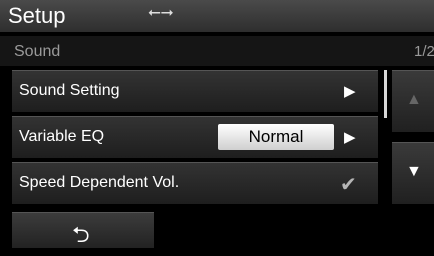 The width and height of the screenshot is (434, 256). I want to click on sound-setting-label: Sound Setting, so click(69, 90).